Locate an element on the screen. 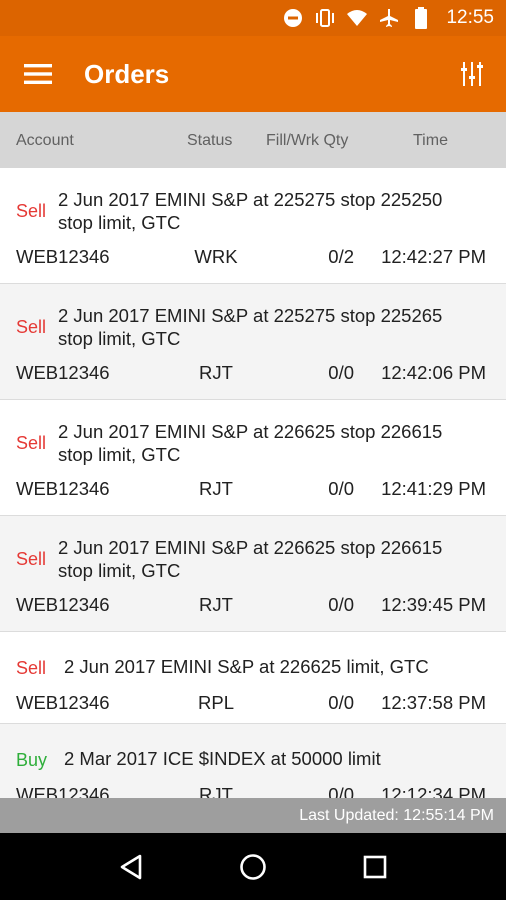  order-status: WRK is located at coordinates (216, 256).